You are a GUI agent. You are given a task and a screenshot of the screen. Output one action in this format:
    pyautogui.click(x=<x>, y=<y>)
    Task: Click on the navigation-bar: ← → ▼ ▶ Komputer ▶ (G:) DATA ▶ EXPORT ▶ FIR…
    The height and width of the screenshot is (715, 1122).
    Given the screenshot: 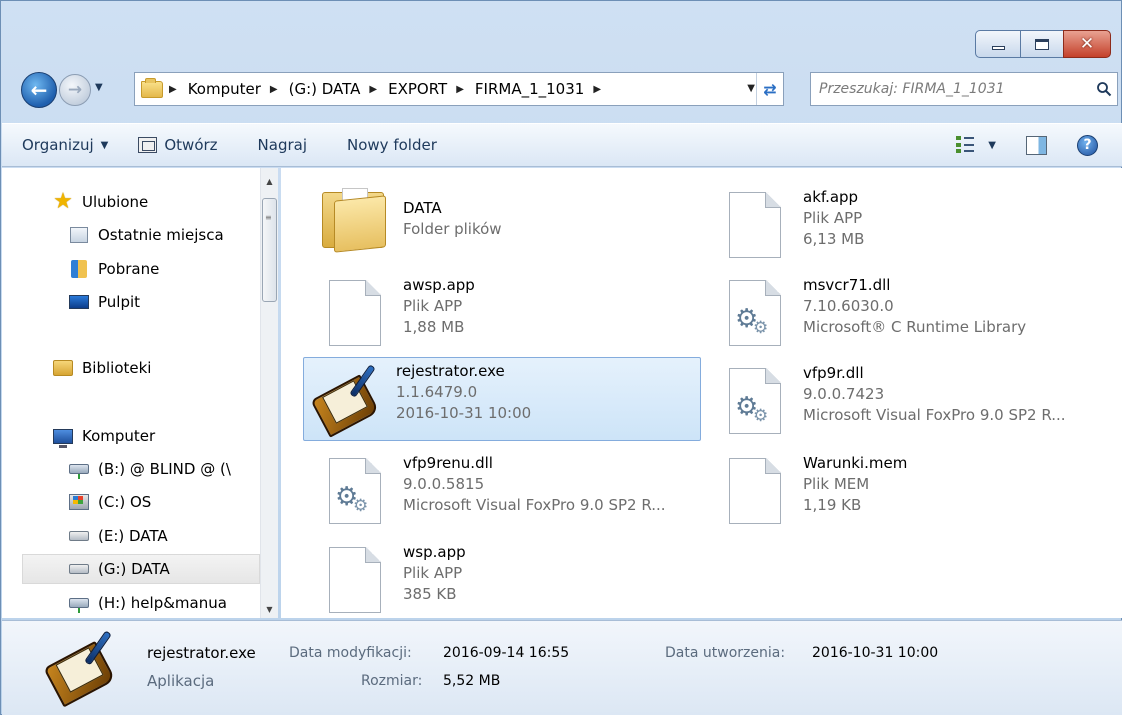 What is the action you would take?
    pyautogui.click(x=571, y=89)
    